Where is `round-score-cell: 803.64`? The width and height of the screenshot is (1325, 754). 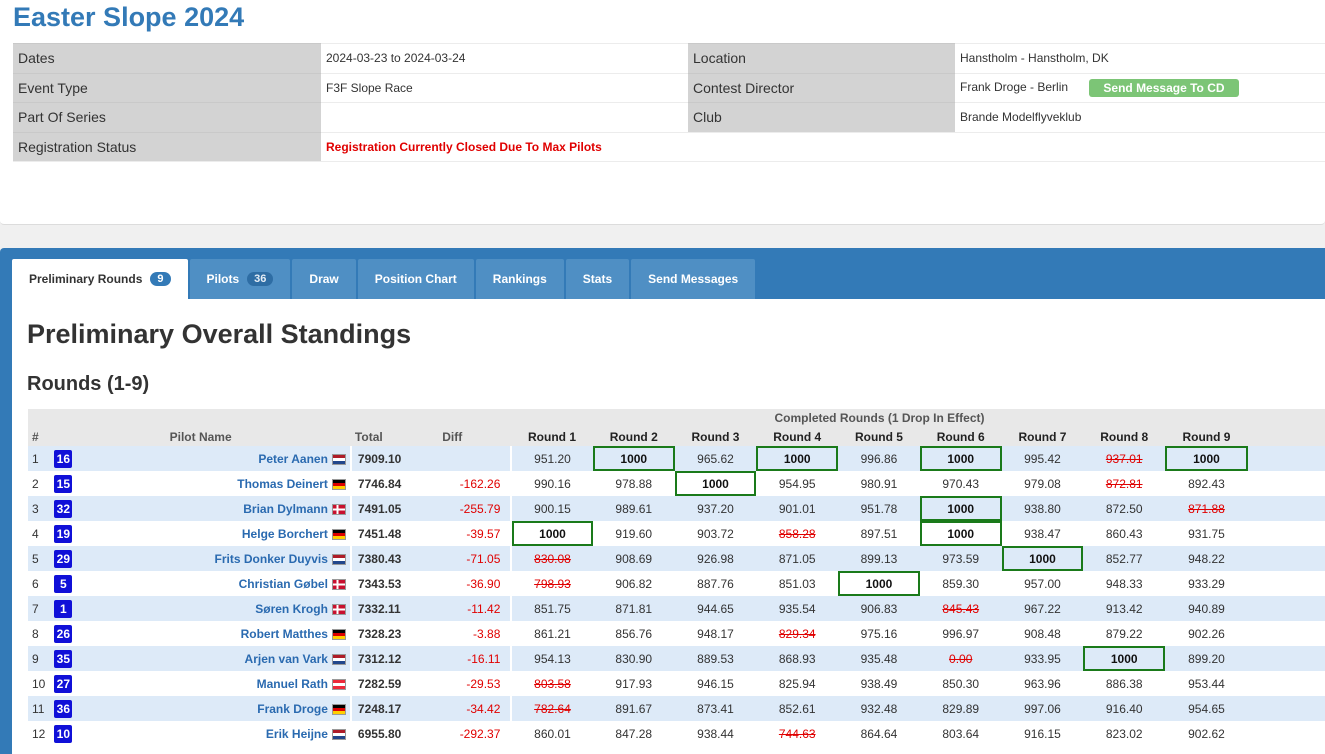 round-score-cell: 803.64 is located at coordinates (960, 733).